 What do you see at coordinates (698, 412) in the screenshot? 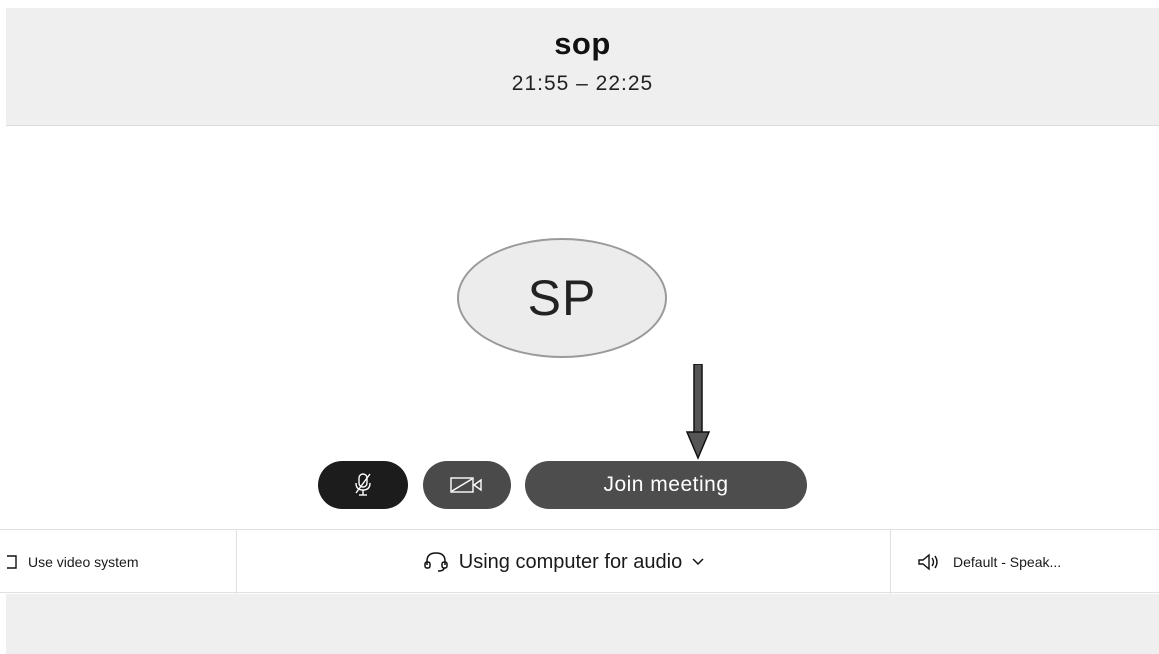
I see `arrow-down-annotation` at bounding box center [698, 412].